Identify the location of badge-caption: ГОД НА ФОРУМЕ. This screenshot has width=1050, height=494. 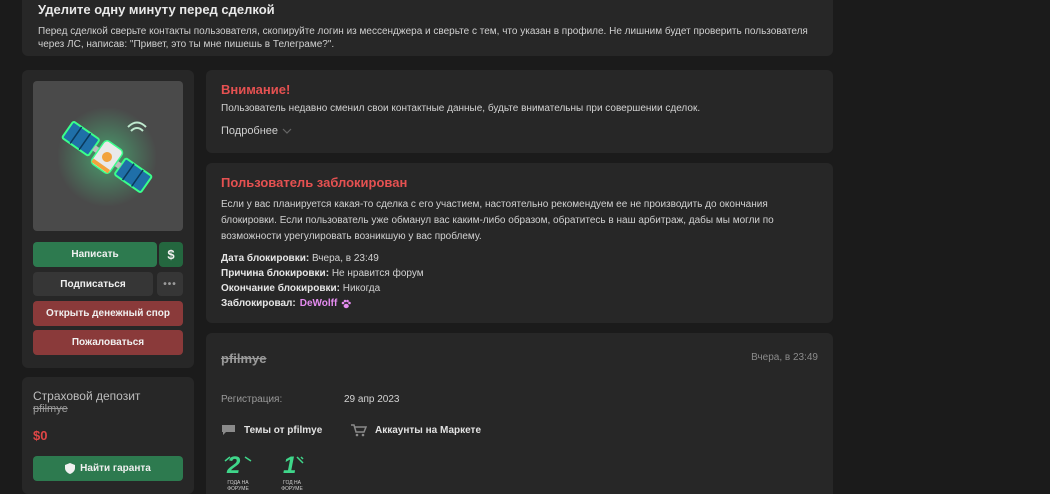
(292, 486).